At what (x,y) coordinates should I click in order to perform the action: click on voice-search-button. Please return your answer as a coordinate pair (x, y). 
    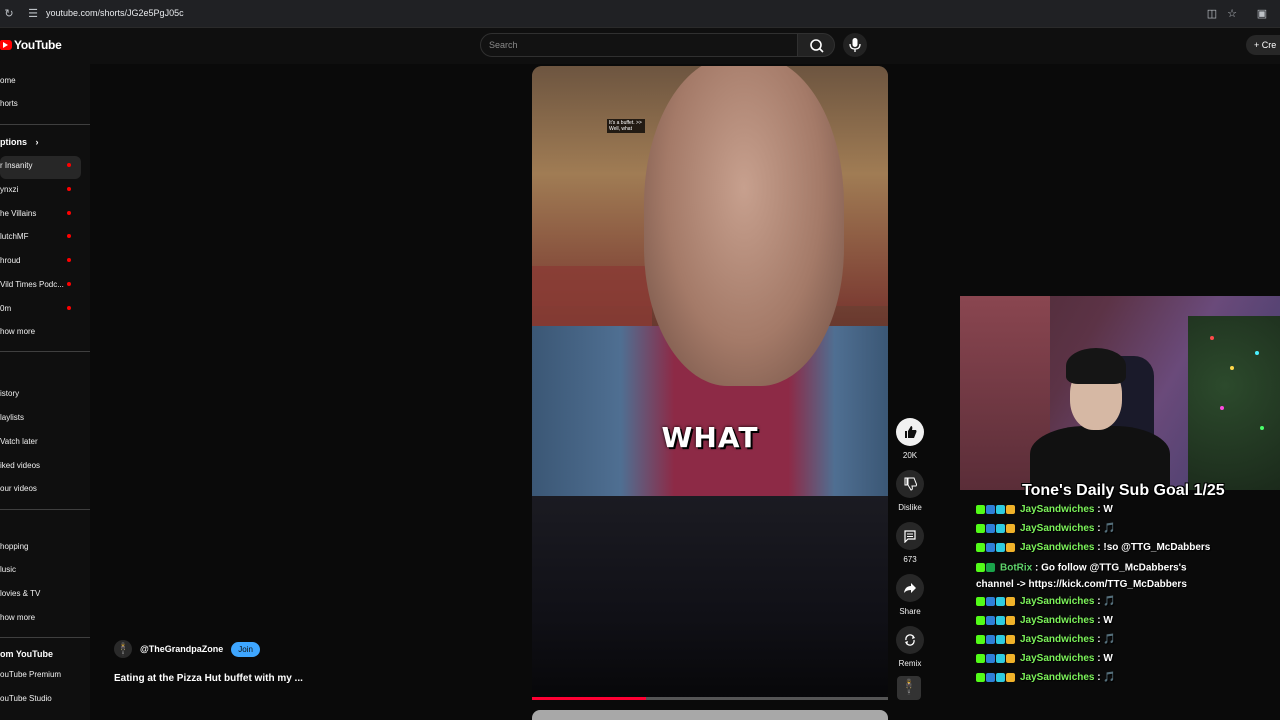
    Looking at the image, I should click on (855, 45).